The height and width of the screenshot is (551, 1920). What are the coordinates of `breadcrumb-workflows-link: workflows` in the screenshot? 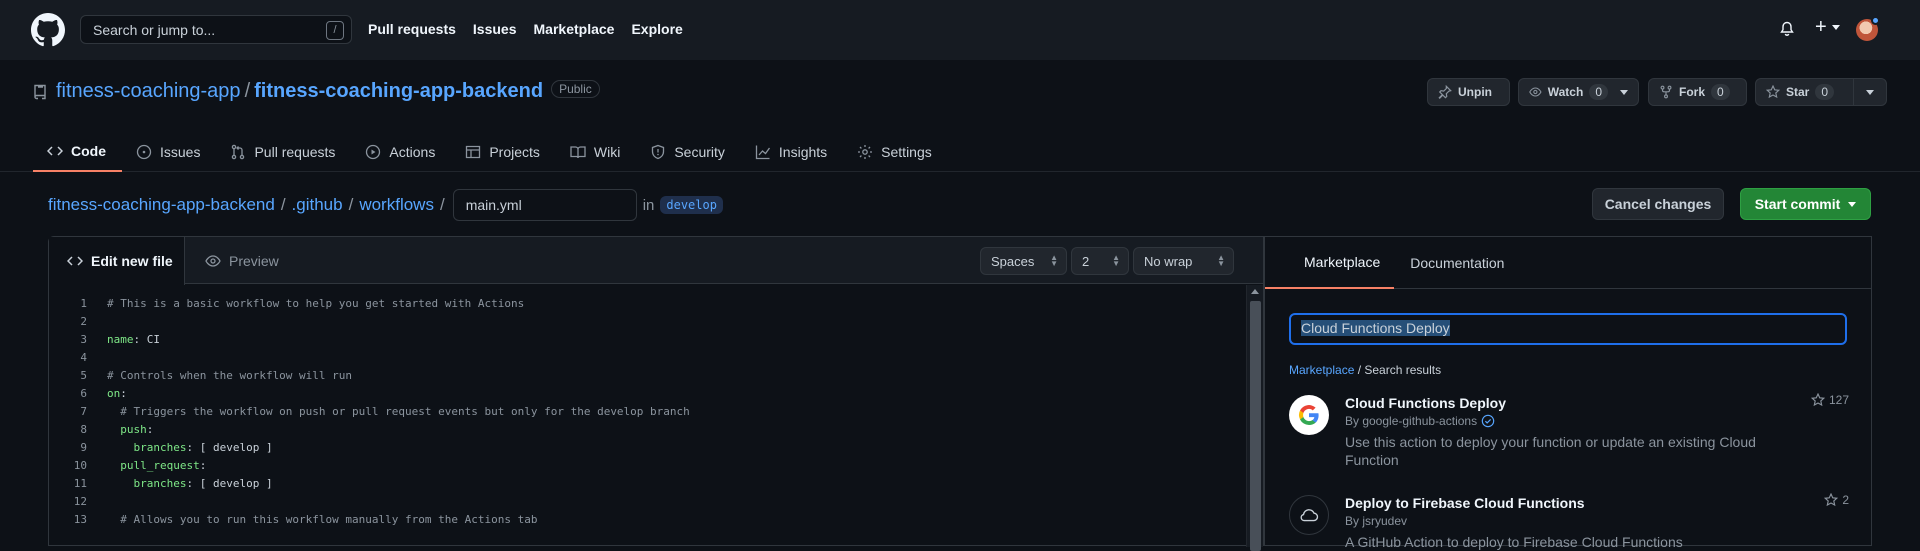 It's located at (396, 205).